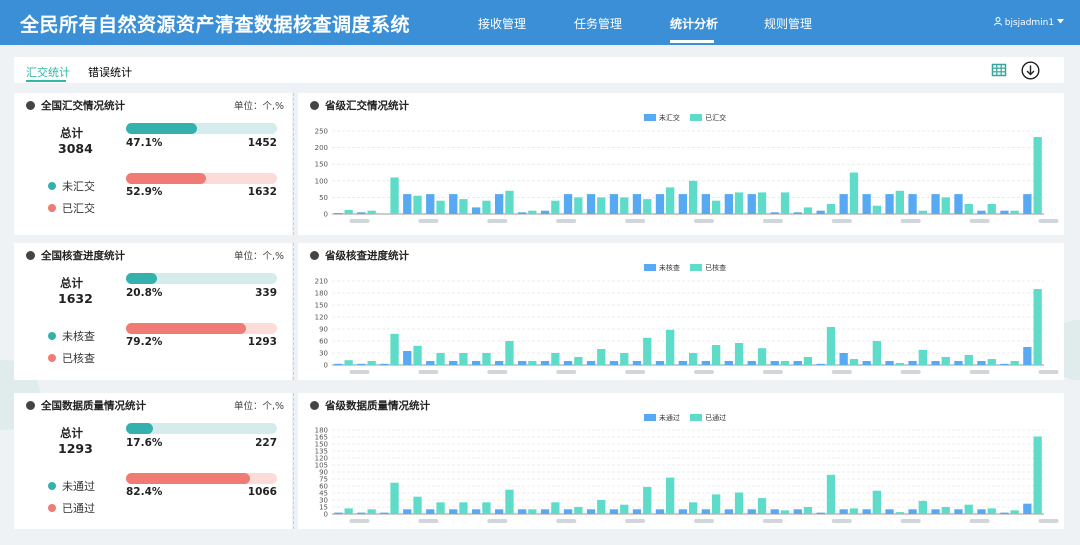 The height and width of the screenshot is (545, 1080). What do you see at coordinates (598, 23) in the screenshot?
I see `nav-task: 任务管理` at bounding box center [598, 23].